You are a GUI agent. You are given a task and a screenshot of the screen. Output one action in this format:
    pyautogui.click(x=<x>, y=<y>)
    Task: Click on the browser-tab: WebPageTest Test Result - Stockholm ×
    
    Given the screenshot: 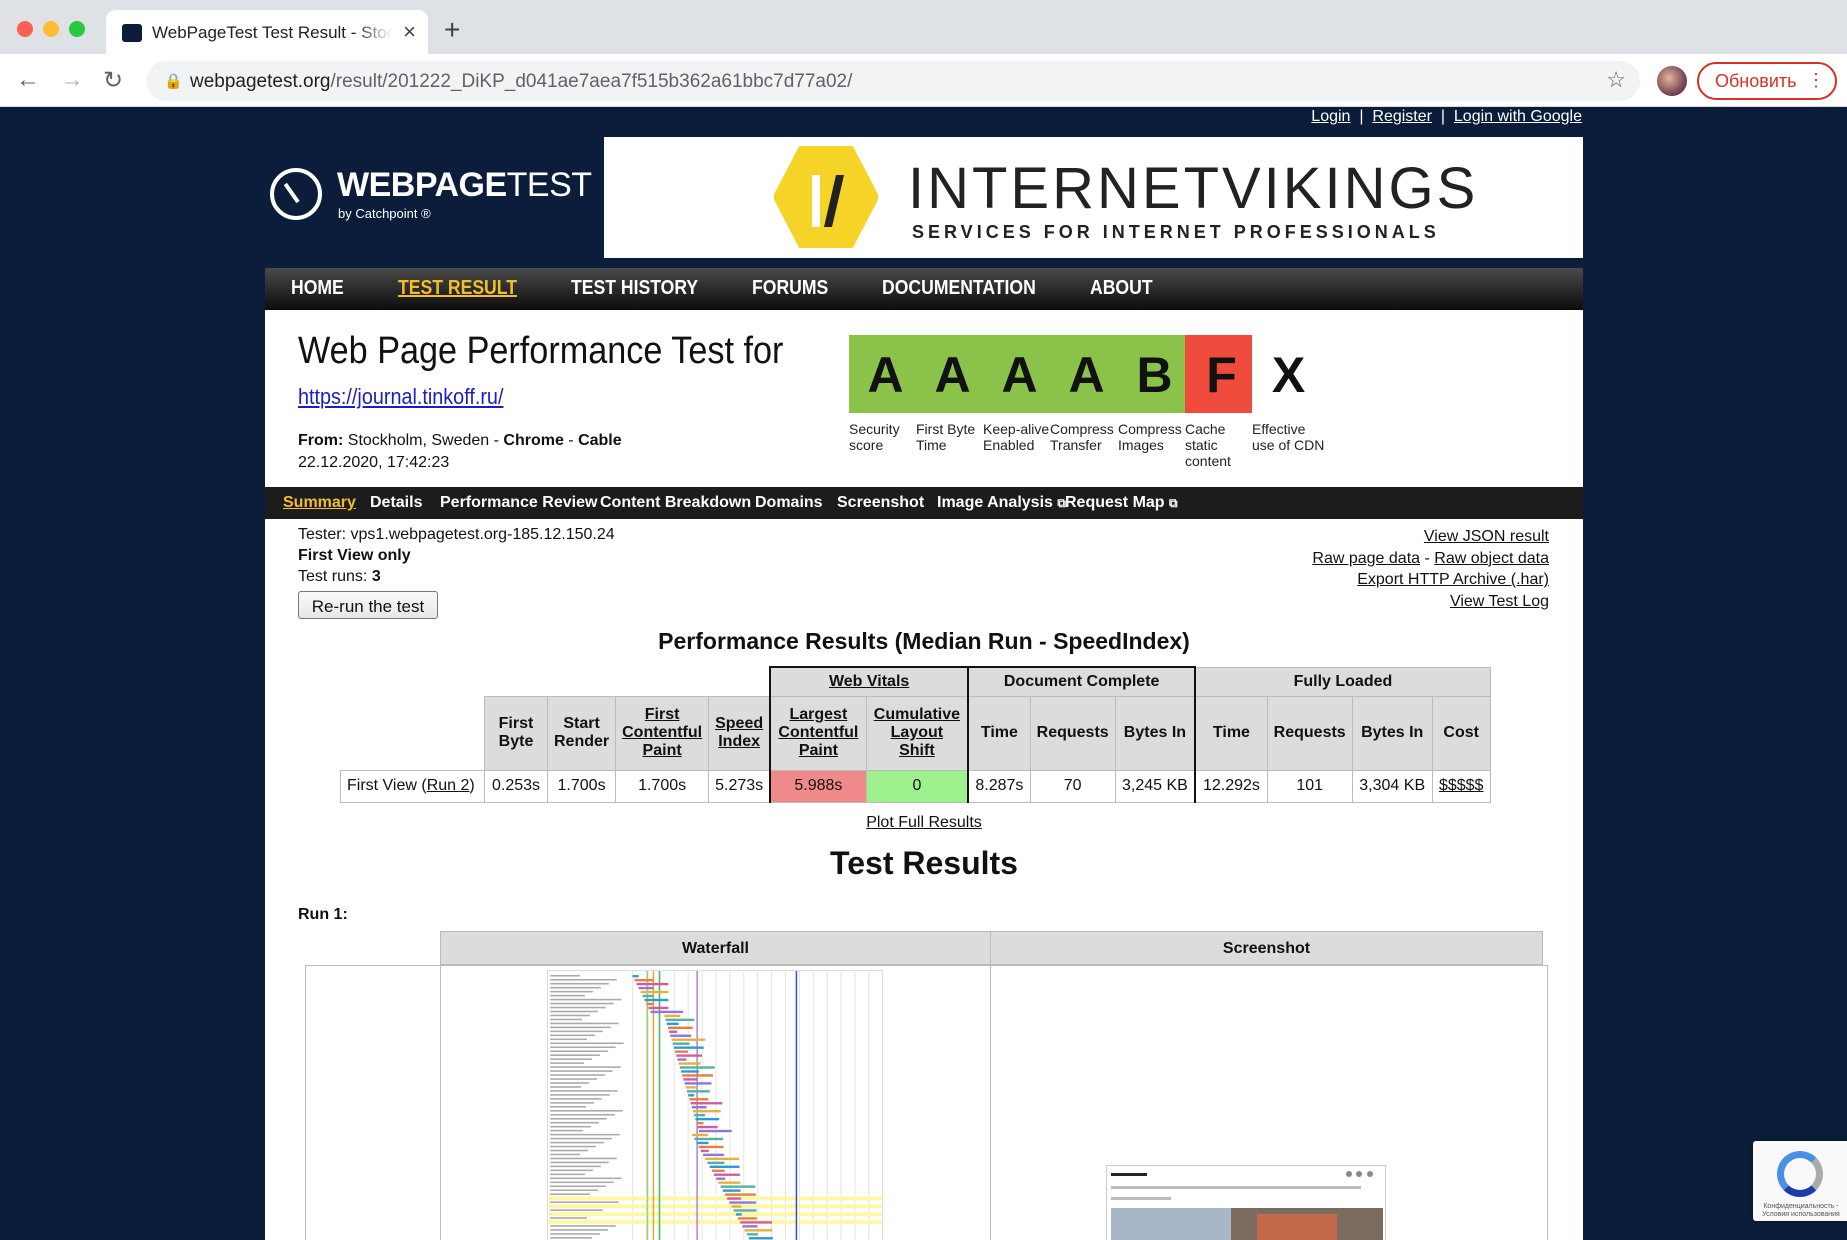 What is the action you would take?
    pyautogui.click(x=267, y=32)
    